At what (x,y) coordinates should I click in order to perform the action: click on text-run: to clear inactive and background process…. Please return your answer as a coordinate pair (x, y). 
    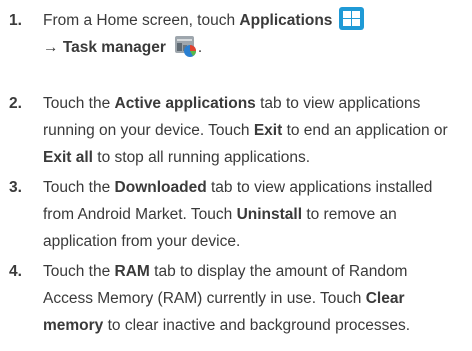
    Looking at the image, I should click on (257, 325).